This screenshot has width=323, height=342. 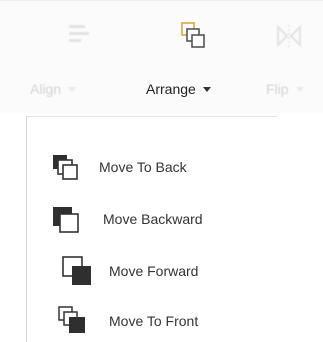 I want to click on move-forward-icon, so click(x=76, y=270).